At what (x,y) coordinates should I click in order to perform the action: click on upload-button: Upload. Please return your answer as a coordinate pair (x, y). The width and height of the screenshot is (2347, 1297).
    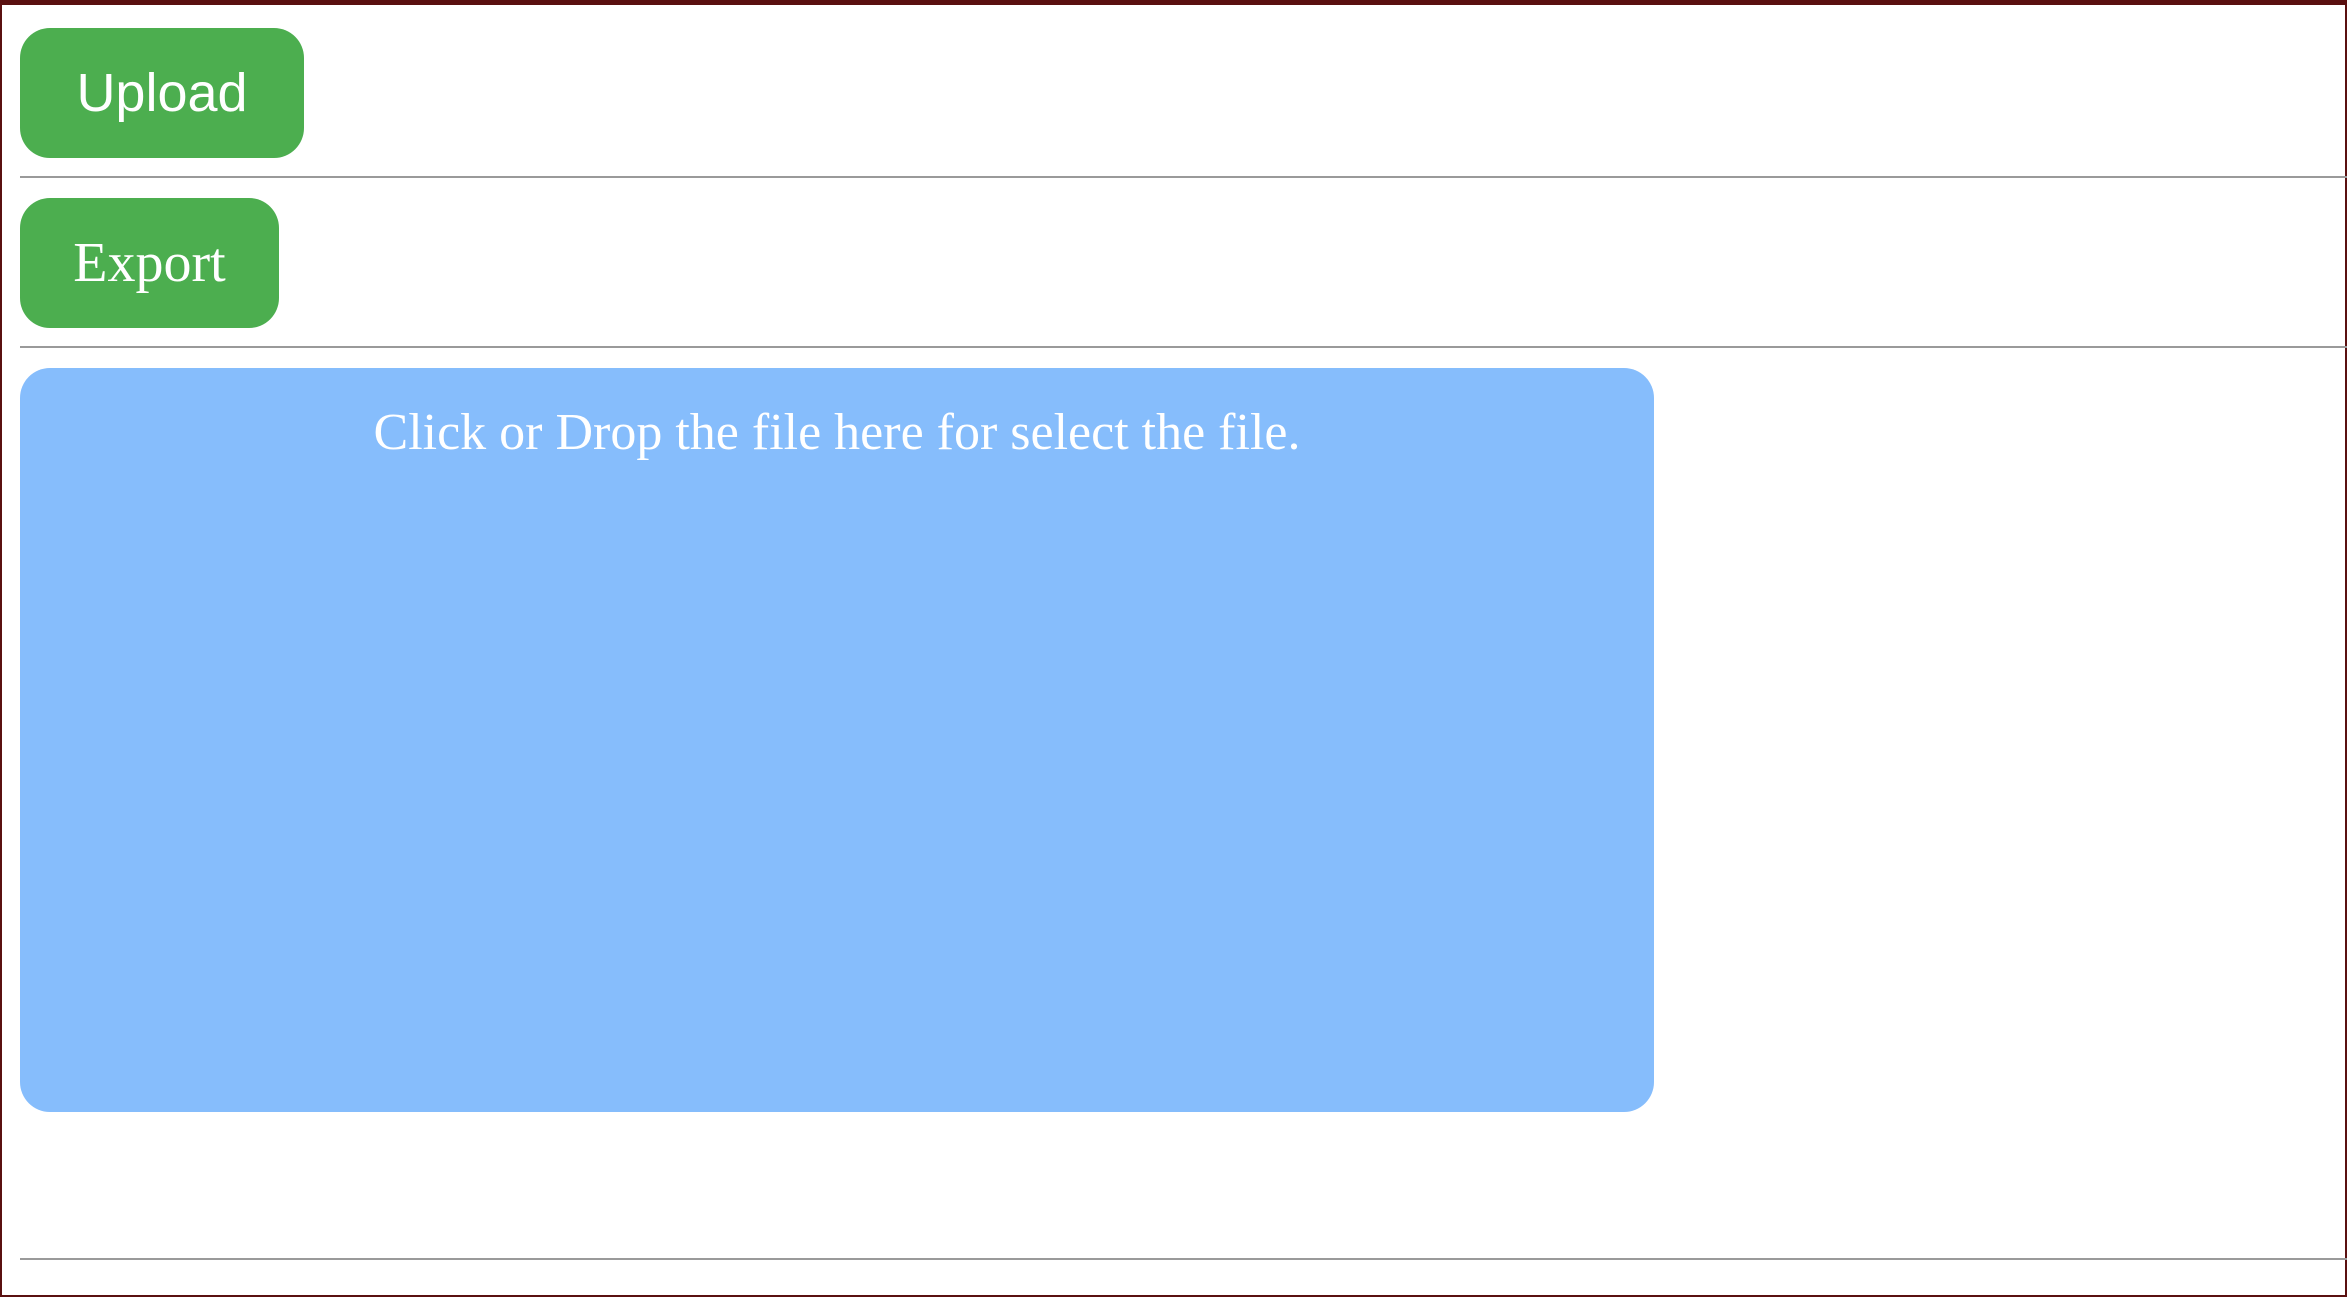
    Looking at the image, I should click on (162, 93).